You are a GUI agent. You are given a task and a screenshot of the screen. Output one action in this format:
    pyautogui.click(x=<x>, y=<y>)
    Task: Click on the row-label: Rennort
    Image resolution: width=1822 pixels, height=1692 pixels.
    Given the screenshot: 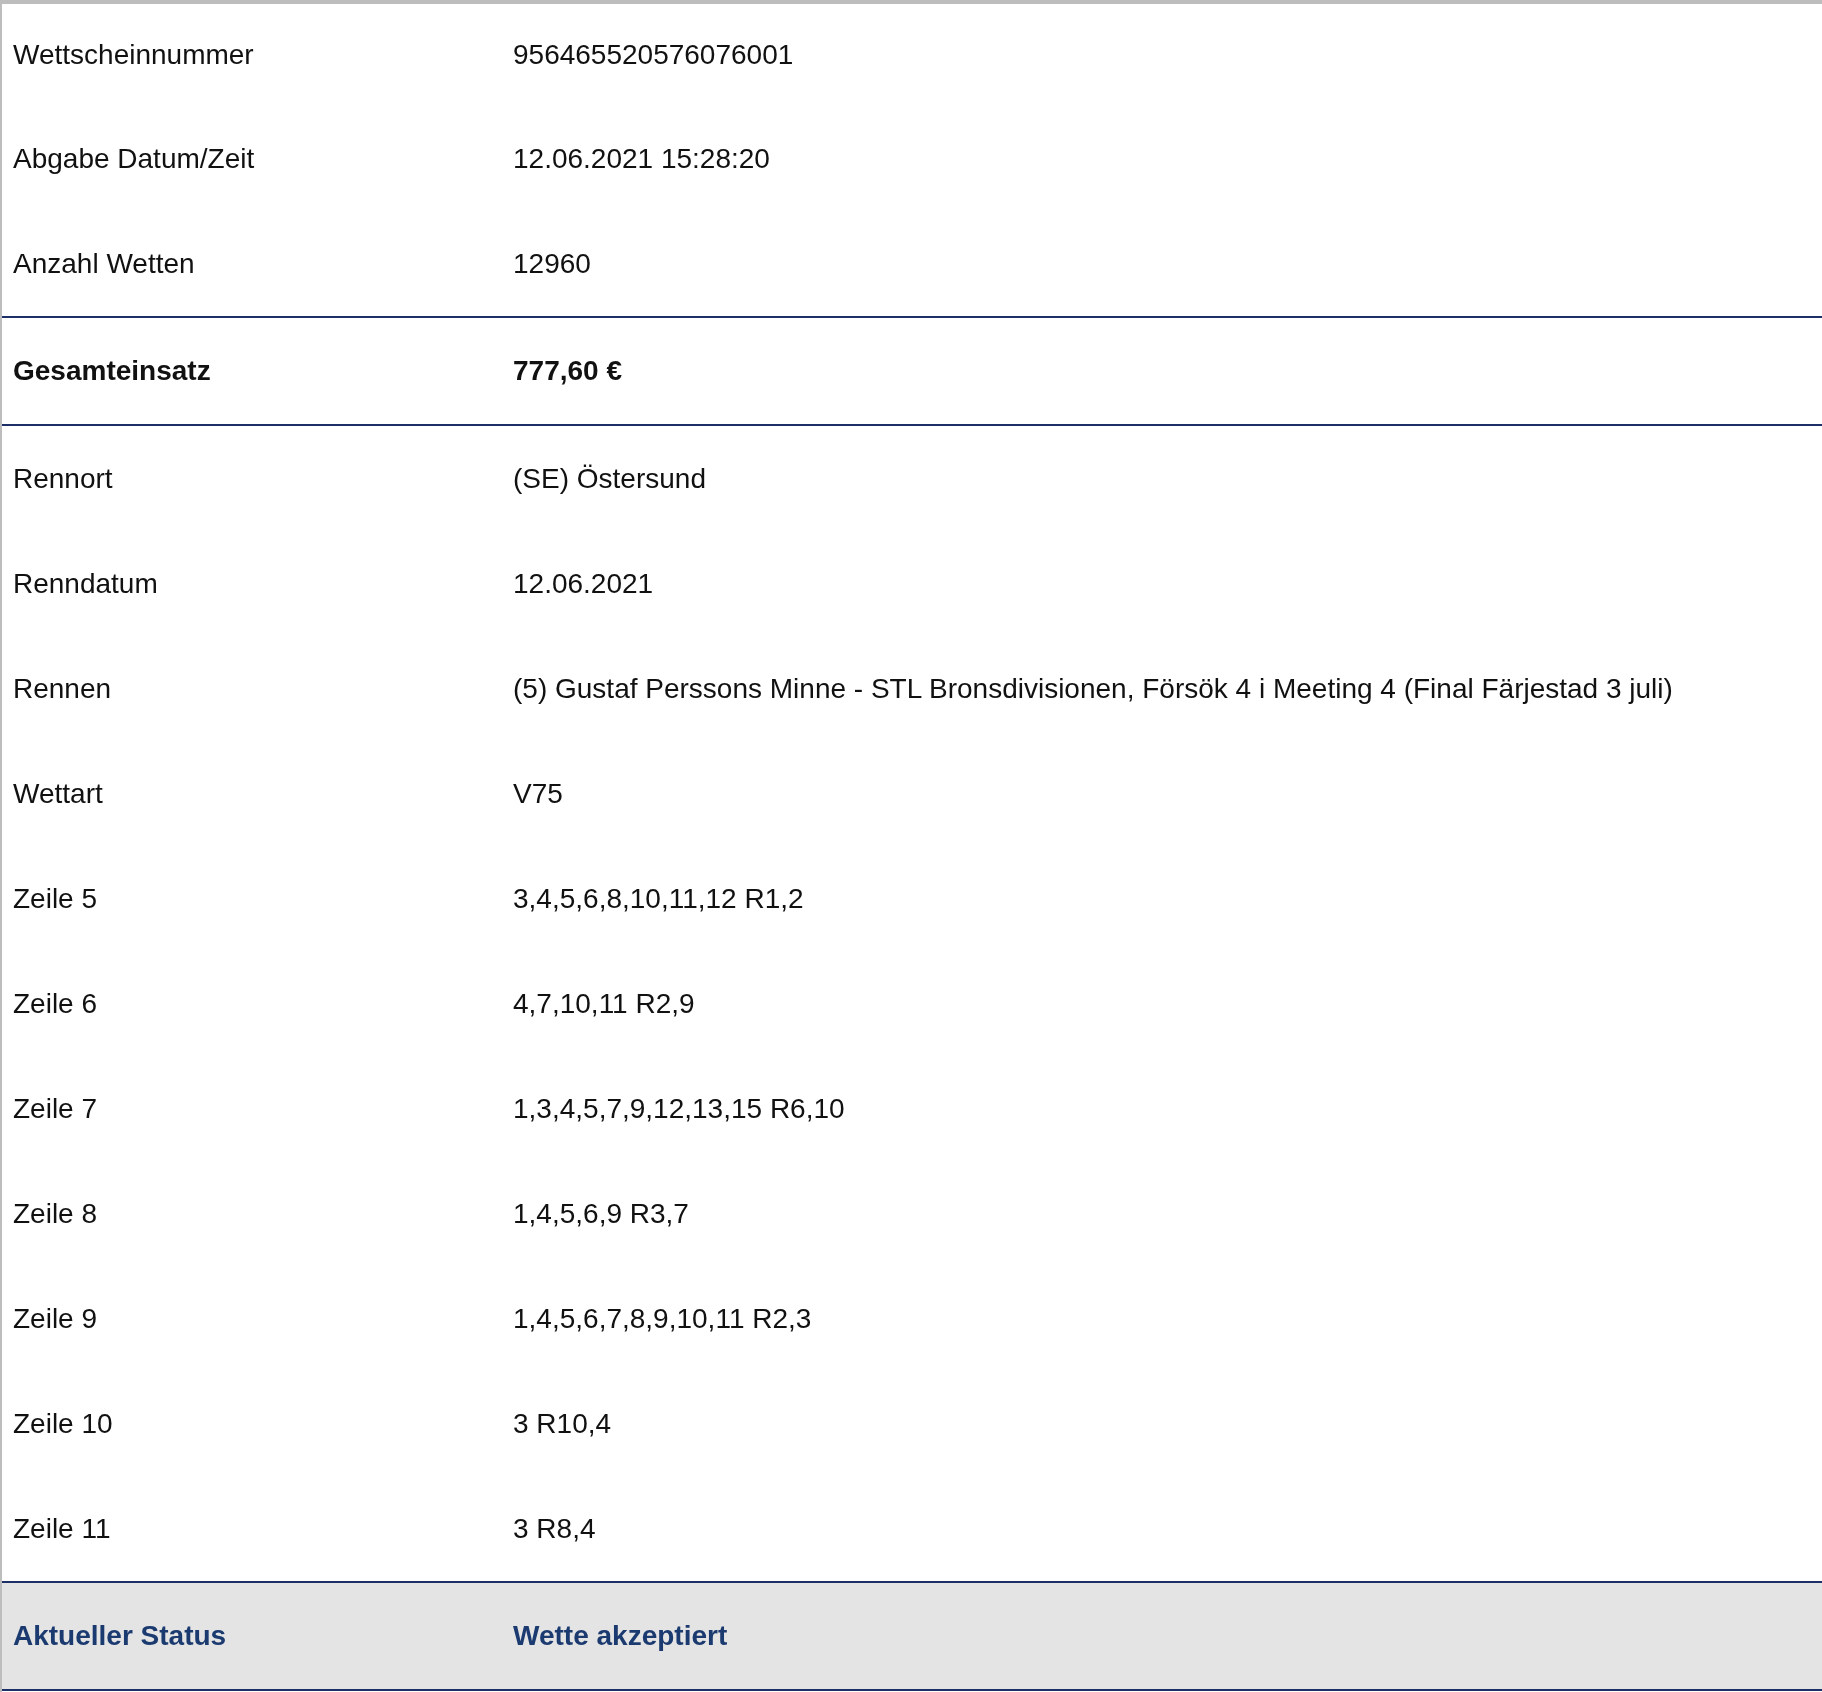 What is the action you would take?
    pyautogui.click(x=63, y=478)
    